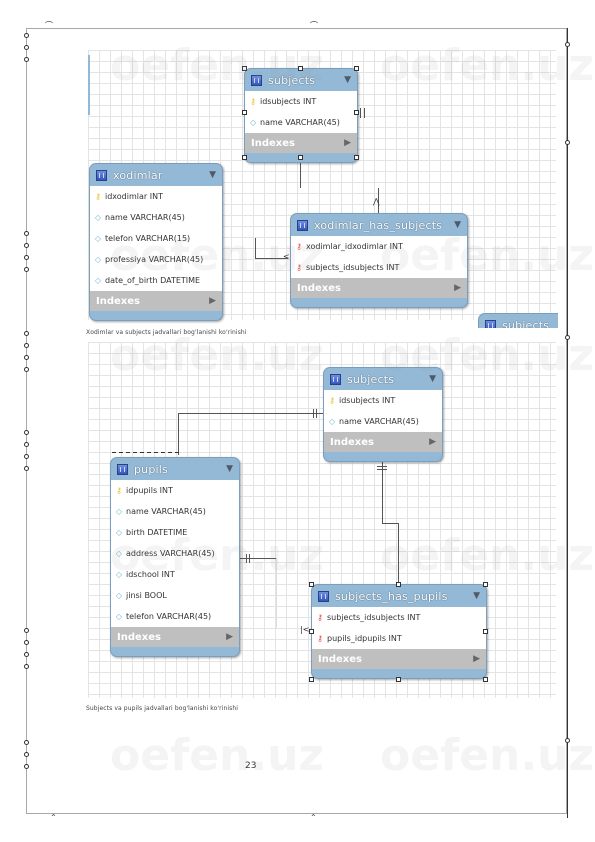 Image resolution: width=595 pixels, height=842 pixels. What do you see at coordinates (175, 616) in the screenshot?
I see `column-row: ◇ telefon VARCHAR(45)` at bounding box center [175, 616].